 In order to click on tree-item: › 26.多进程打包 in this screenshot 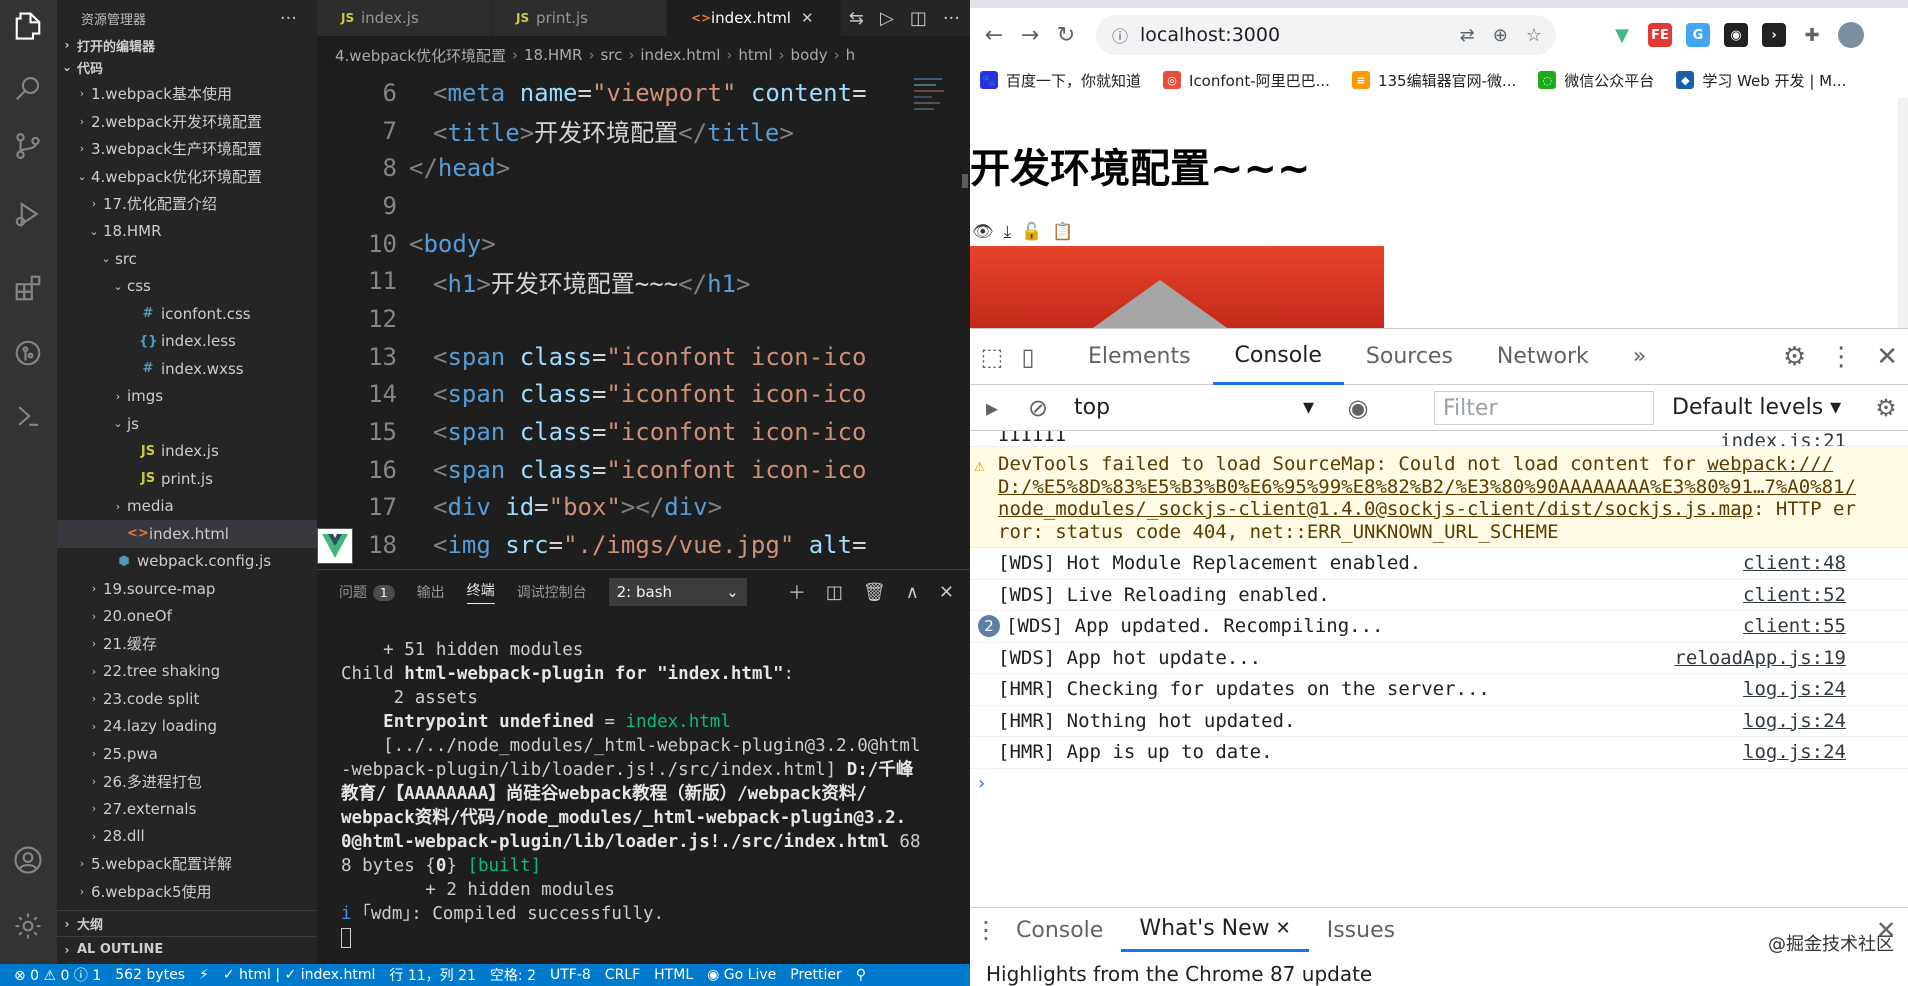, I will do `click(187, 782)`.